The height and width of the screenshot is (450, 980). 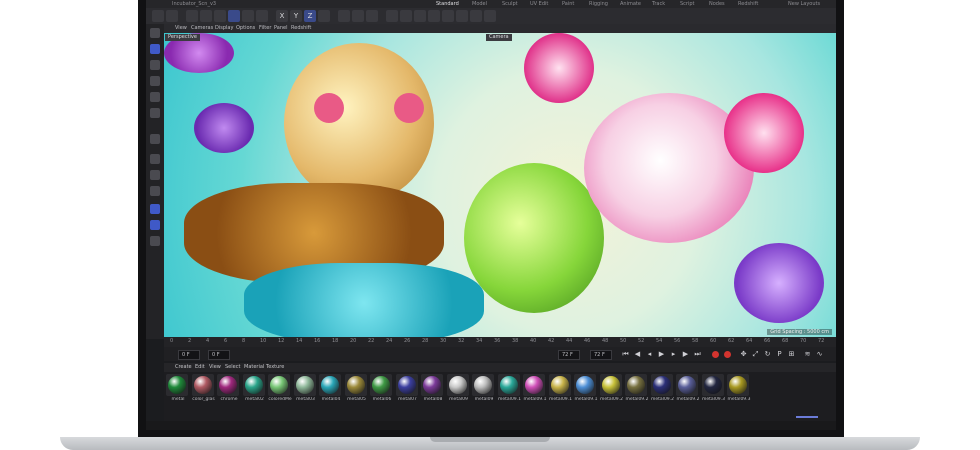 What do you see at coordinates (224, 28) in the screenshot?
I see `menu-display: Display` at bounding box center [224, 28].